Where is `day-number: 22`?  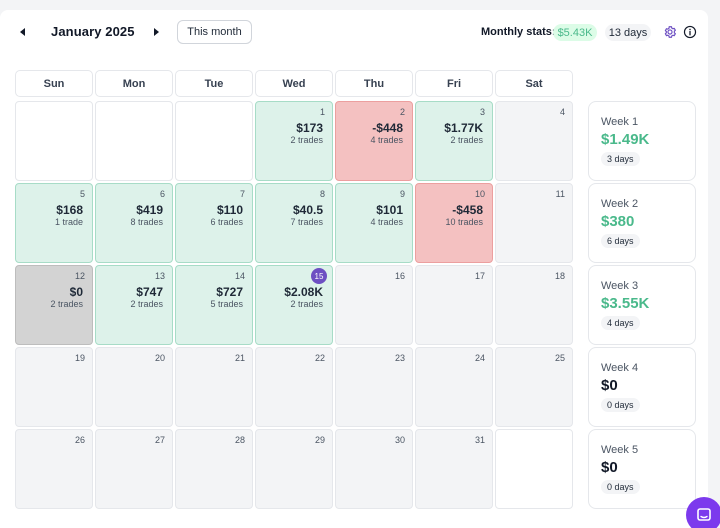
day-number: 22 is located at coordinates (319, 358).